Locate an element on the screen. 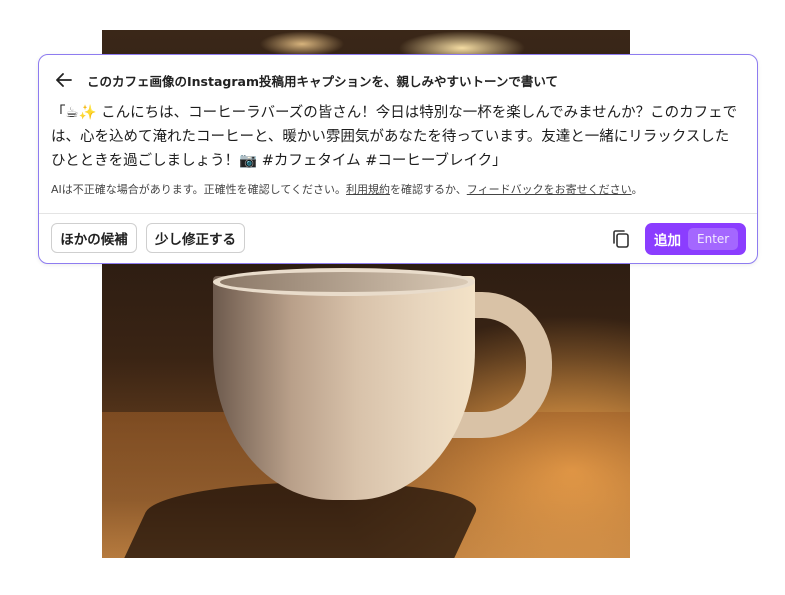 This screenshot has height=595, width=785. tweak-button: 少し修正する is located at coordinates (195, 238).